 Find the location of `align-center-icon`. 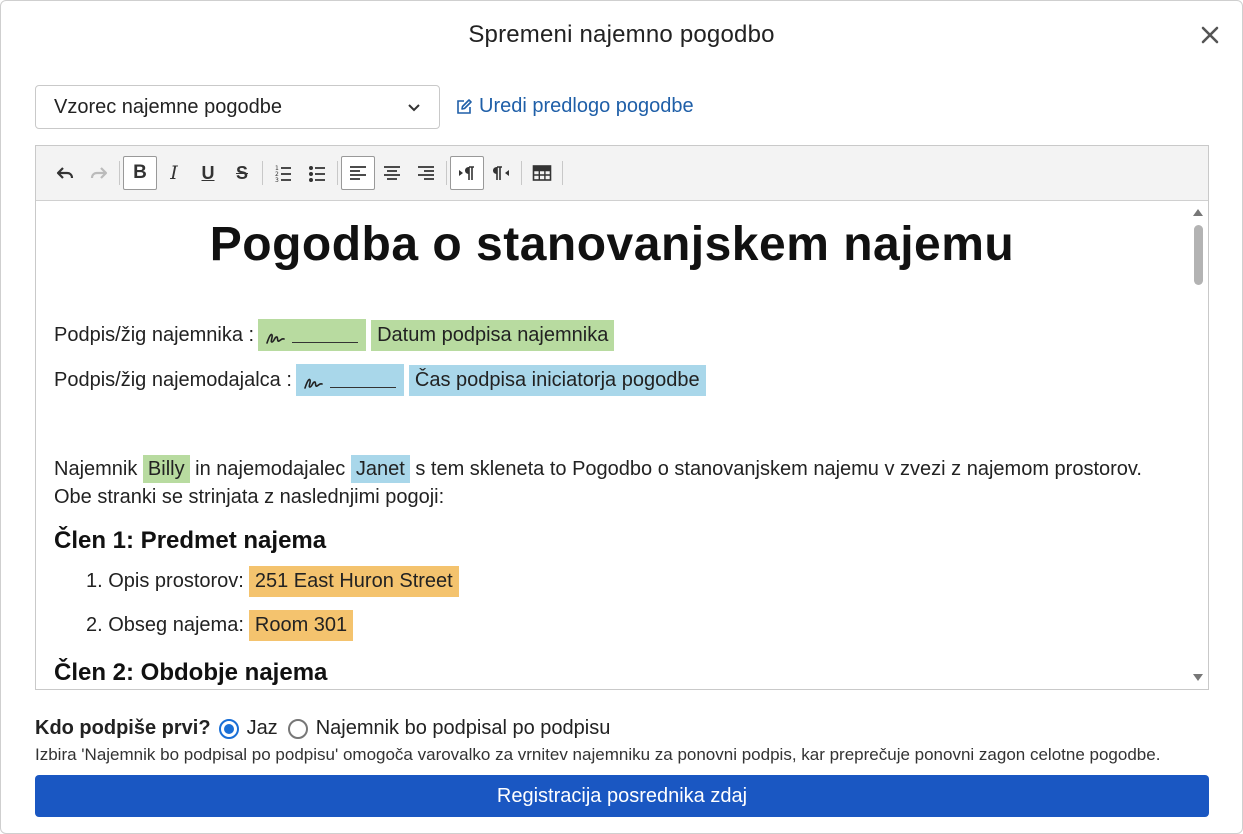

align-center-icon is located at coordinates (392, 173).